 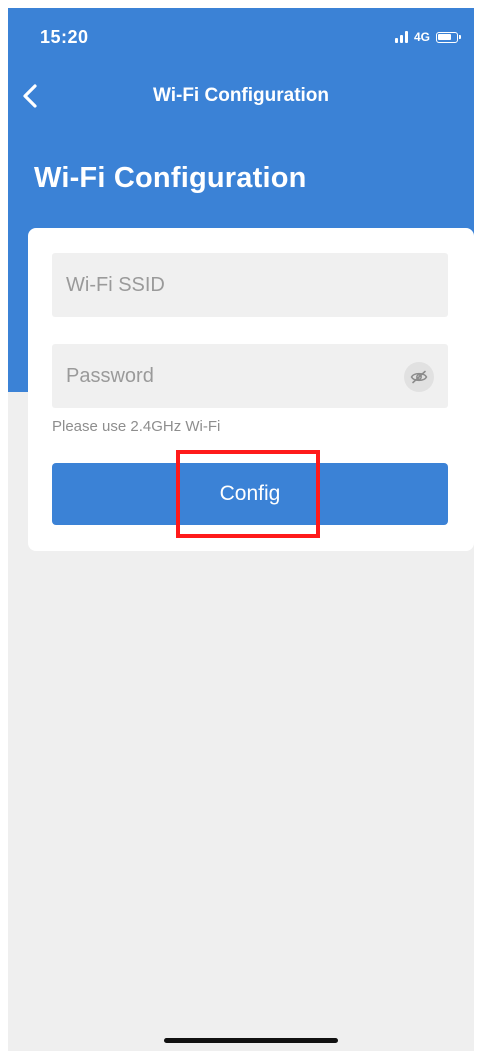 I want to click on config-button: Config, so click(x=250, y=494).